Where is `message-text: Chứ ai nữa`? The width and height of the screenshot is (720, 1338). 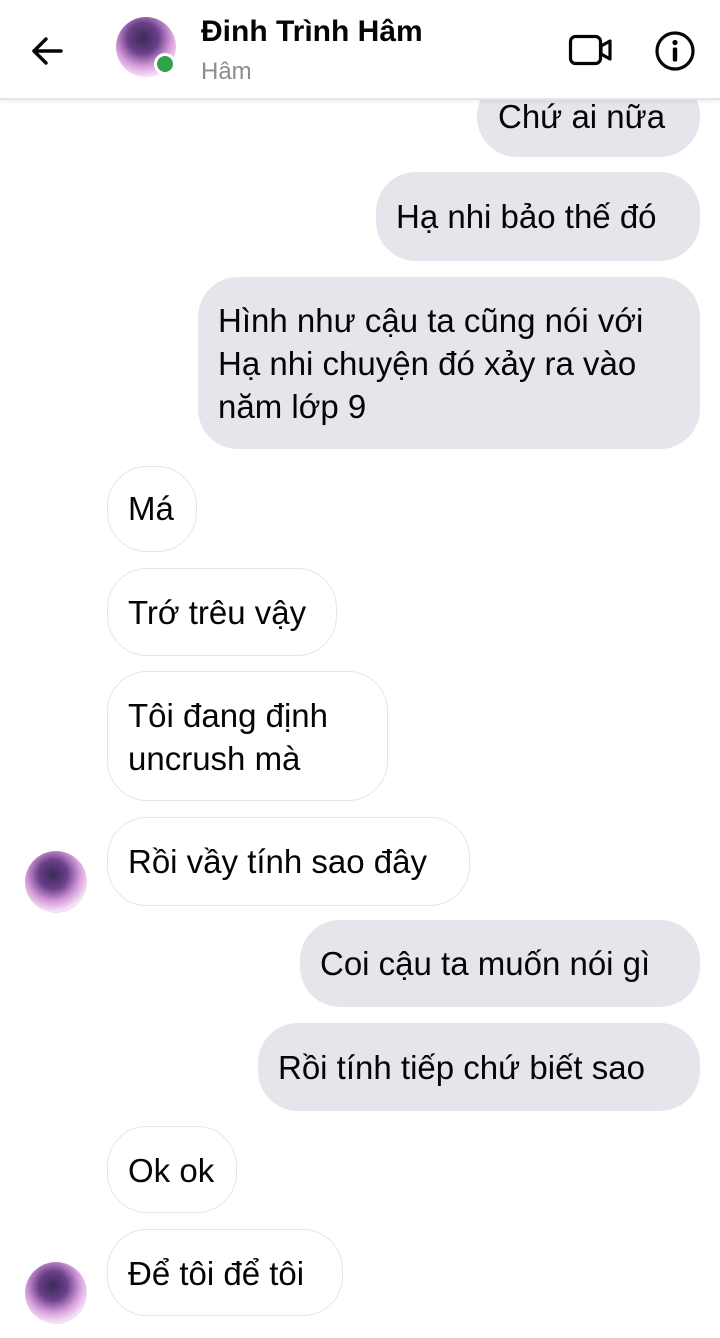 message-text: Chứ ai nữa is located at coordinates (582, 116).